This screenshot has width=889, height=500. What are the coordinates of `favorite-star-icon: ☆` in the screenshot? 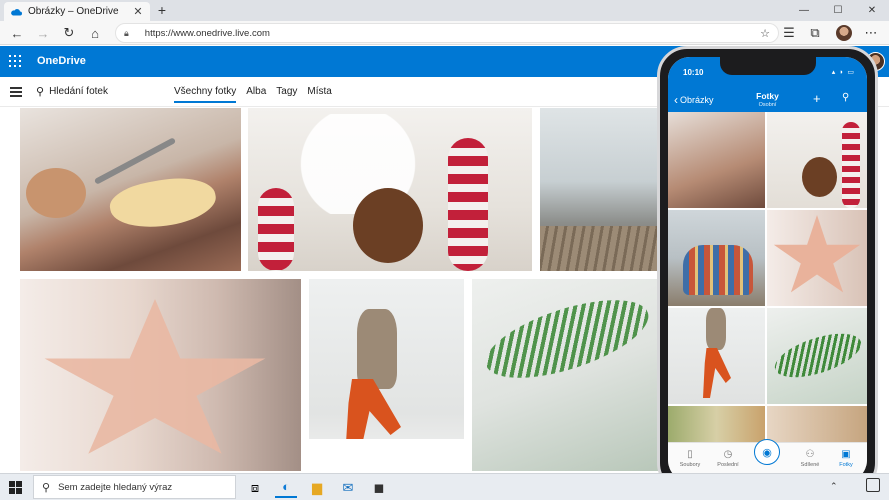 It's located at (765, 33).